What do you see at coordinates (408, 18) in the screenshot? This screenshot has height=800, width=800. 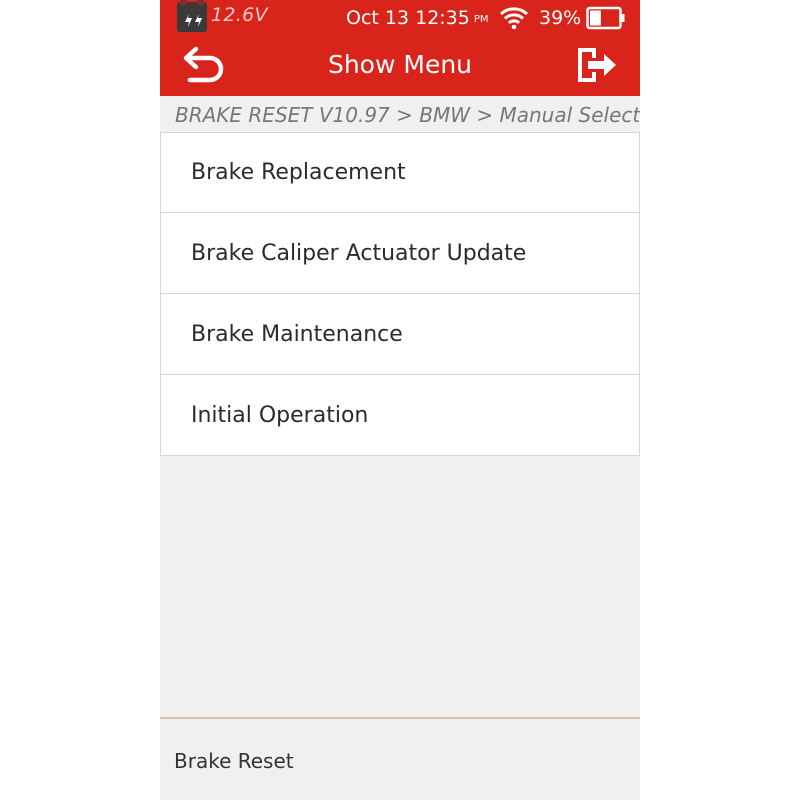 I see `date-time: Oct 13 12:35` at bounding box center [408, 18].